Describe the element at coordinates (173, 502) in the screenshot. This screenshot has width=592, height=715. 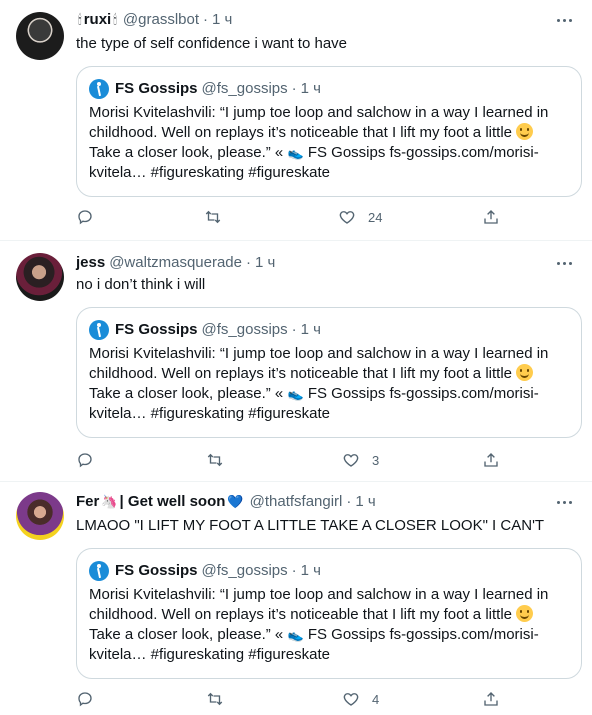
I see `display-name-suffix: | Get well soon` at that location.